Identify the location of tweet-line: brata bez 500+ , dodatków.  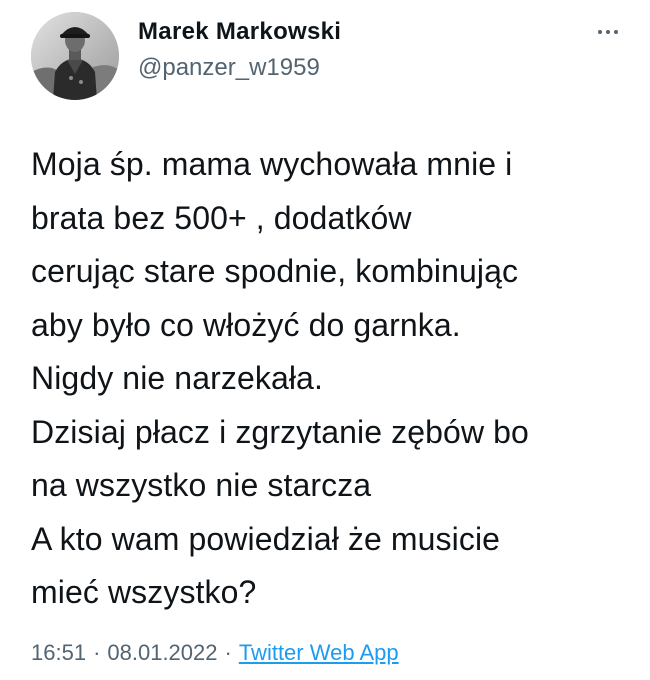
(221, 217).